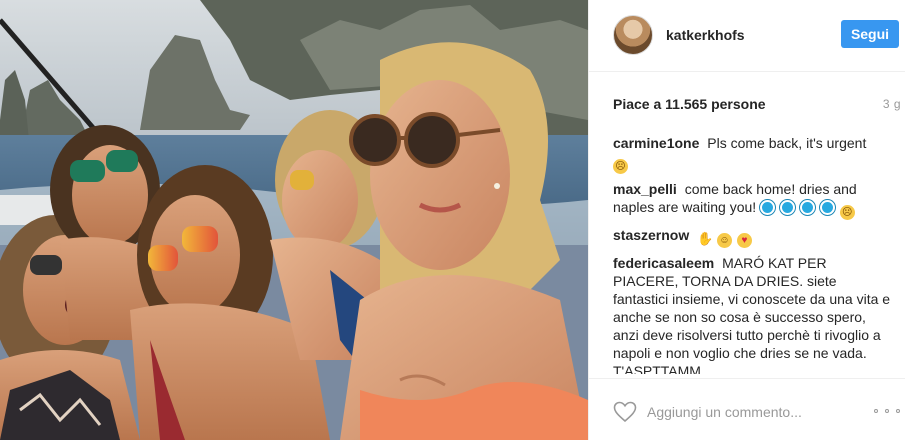  What do you see at coordinates (651, 235) in the screenshot?
I see `comment-author: staszernow` at bounding box center [651, 235].